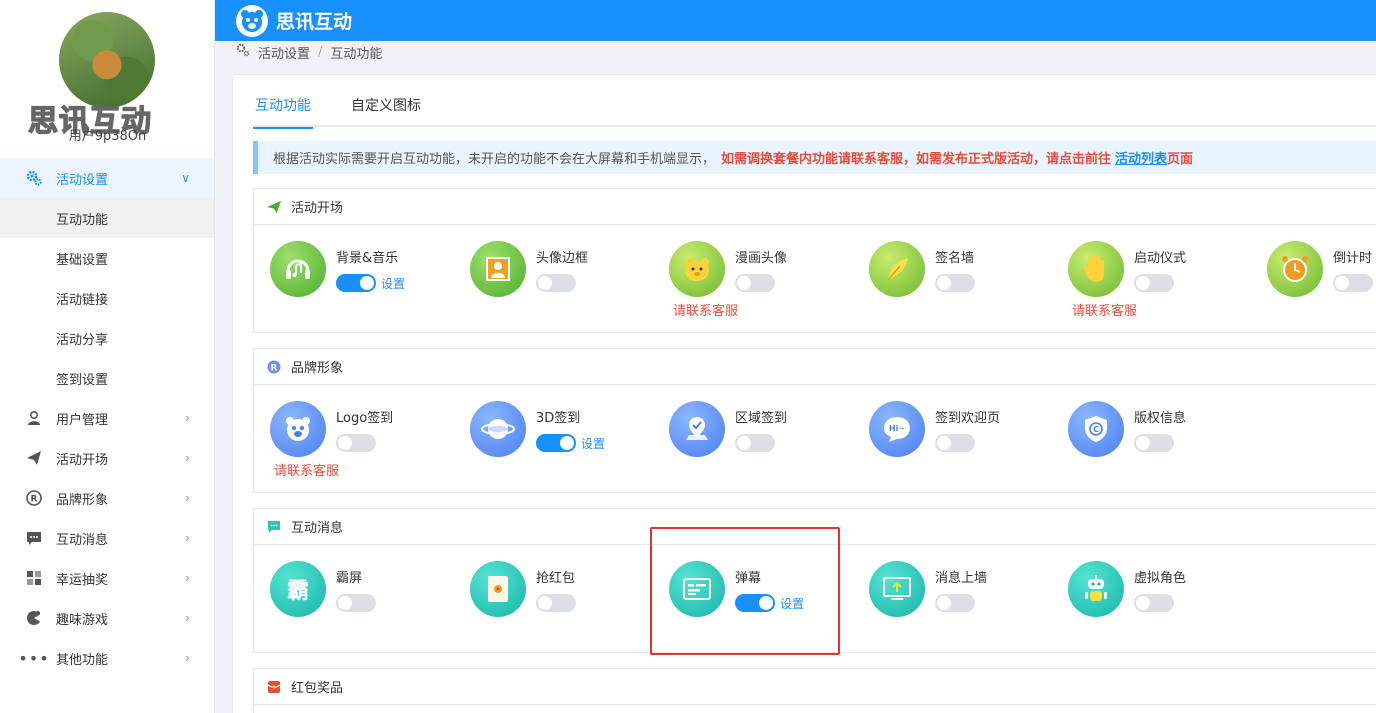  I want to click on feature-3d-checkin: 3D签到 设置, so click(554, 425).